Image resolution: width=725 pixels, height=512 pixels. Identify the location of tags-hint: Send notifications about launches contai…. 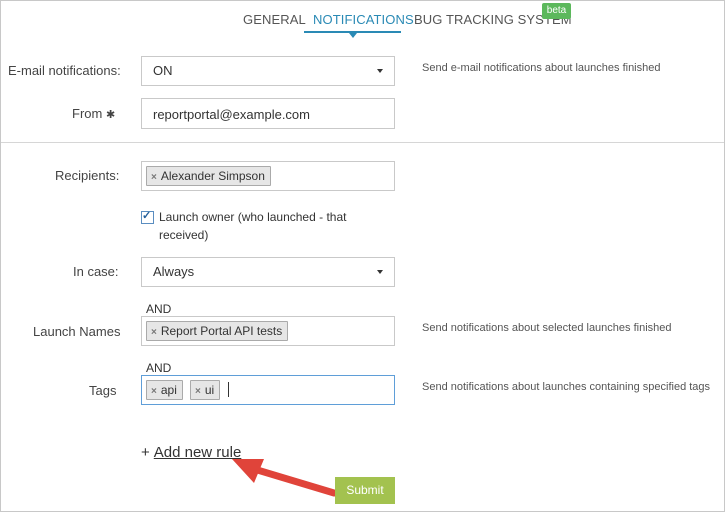
(566, 387).